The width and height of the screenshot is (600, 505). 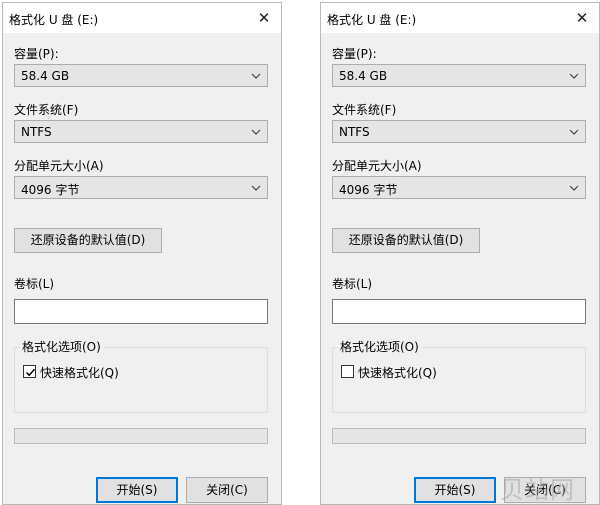 What do you see at coordinates (227, 490) in the screenshot?
I see `close-button: 关闭(C)` at bounding box center [227, 490].